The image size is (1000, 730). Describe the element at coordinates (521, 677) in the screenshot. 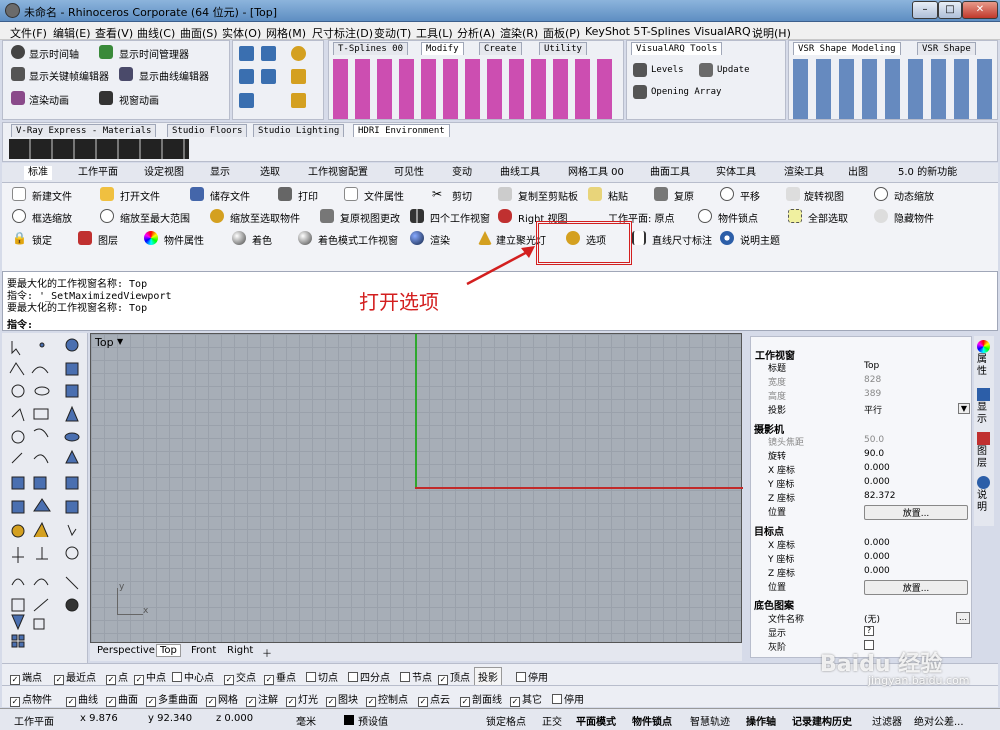

I see `osnap-disable-checkbox` at that location.